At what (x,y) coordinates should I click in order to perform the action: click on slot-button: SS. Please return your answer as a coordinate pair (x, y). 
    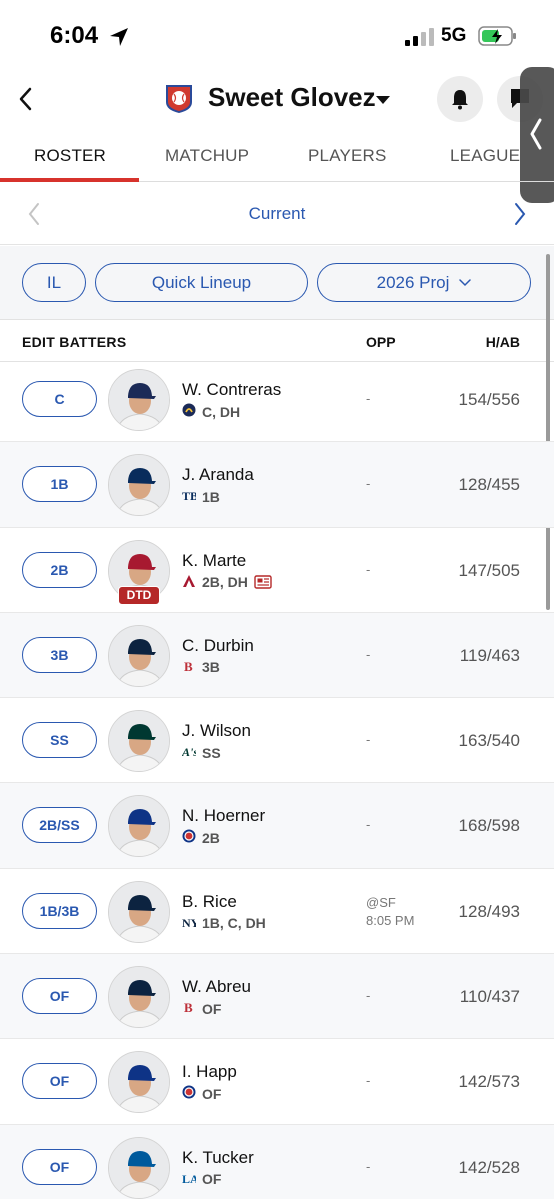
    Looking at the image, I should click on (59, 740).